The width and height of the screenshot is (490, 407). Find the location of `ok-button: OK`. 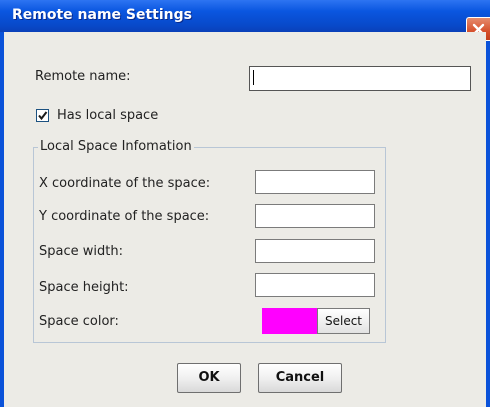

ok-button: OK is located at coordinates (209, 378).